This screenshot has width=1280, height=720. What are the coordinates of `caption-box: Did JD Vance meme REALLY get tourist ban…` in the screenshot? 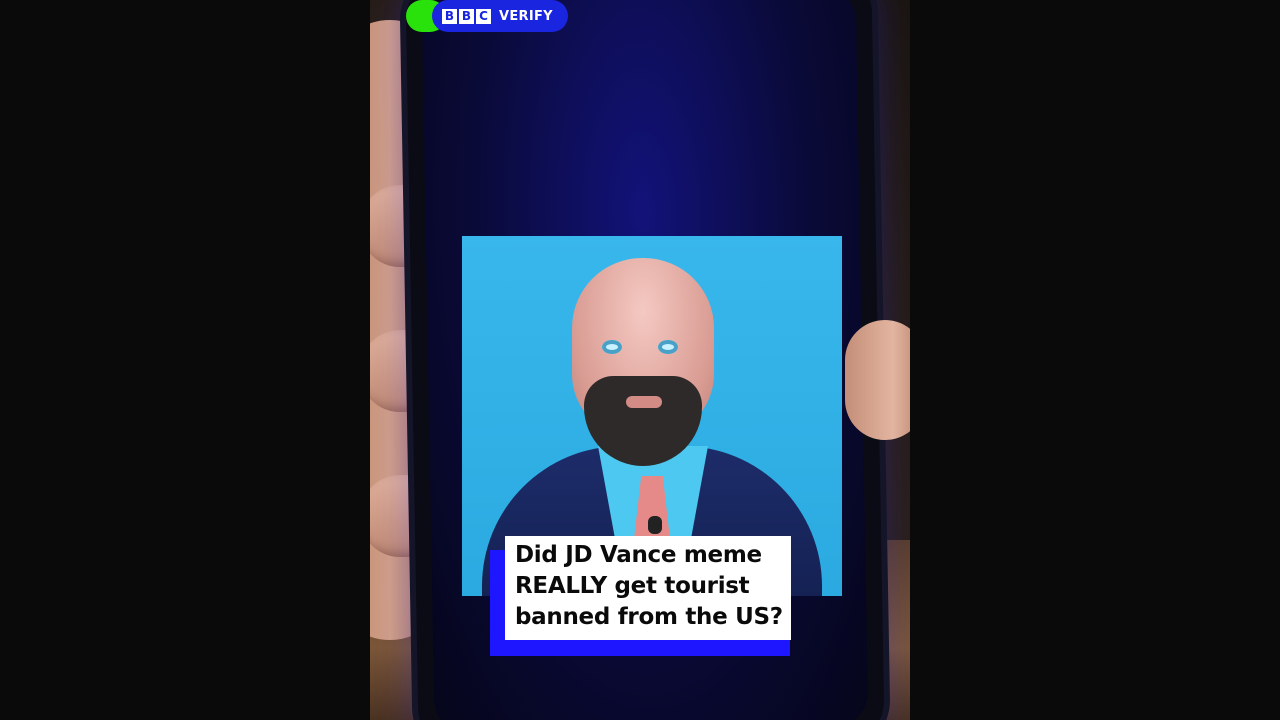 It's located at (648, 588).